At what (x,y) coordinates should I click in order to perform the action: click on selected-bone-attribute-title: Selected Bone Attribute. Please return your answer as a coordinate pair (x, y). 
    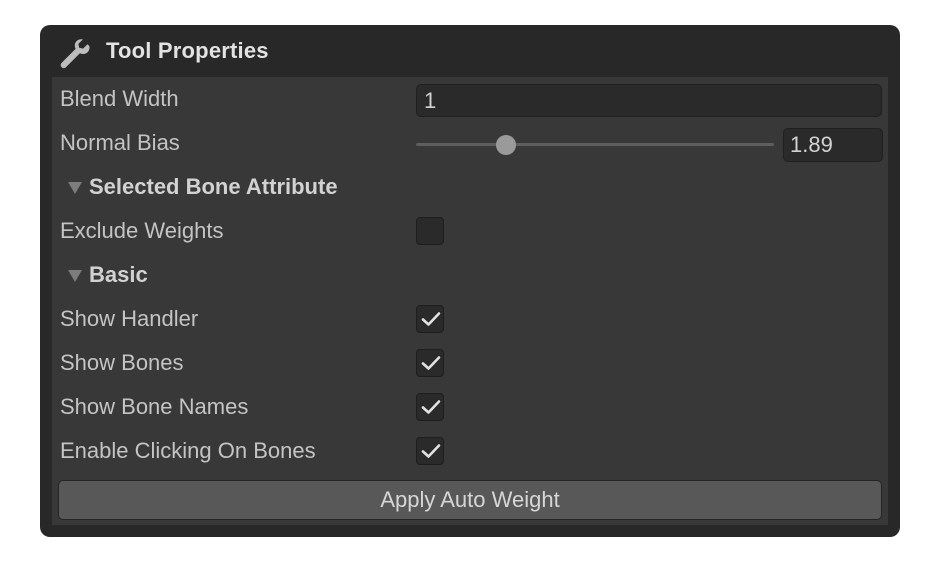
    Looking at the image, I should click on (213, 186).